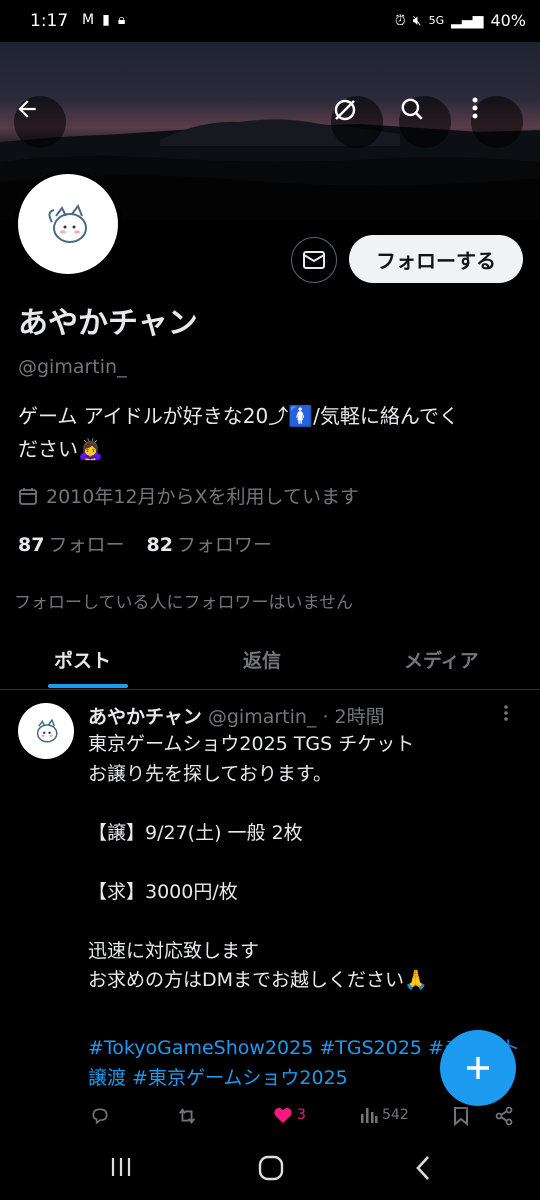 The height and width of the screenshot is (1200, 540). I want to click on bookmark-button, so click(461, 1116).